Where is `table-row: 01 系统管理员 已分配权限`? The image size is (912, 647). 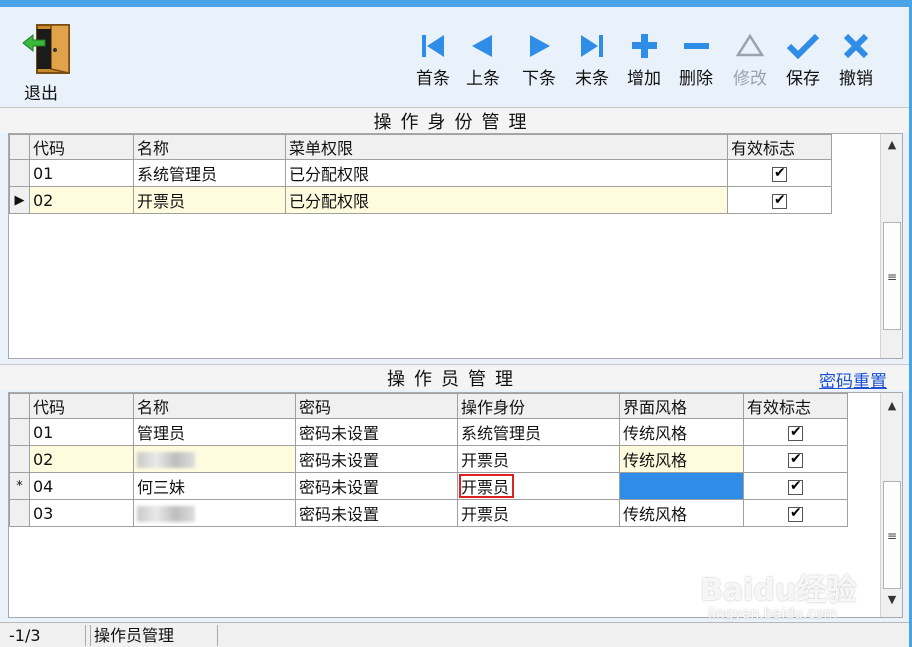
table-row: 01 系统管理员 已分配权限 is located at coordinates (420, 173).